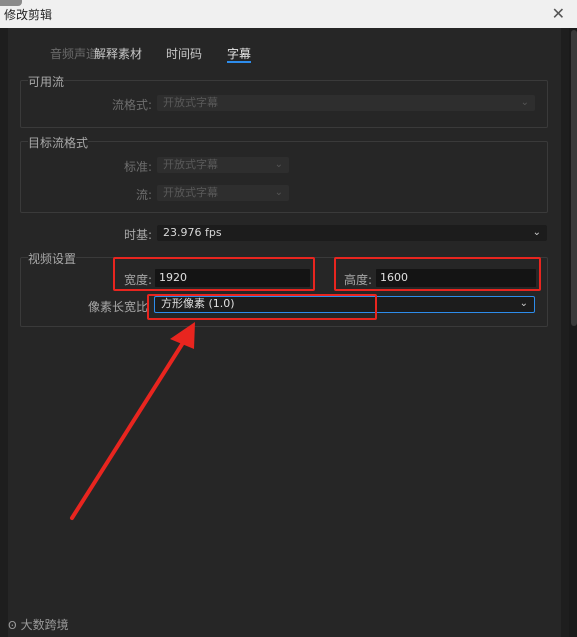 This screenshot has height=637, width=577. Describe the element at coordinates (12, 625) in the screenshot. I see `watermark-logo-icon: Ꙩ` at that location.